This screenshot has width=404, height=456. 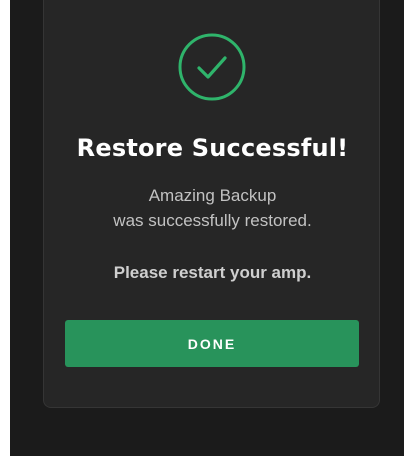 I want to click on backup-name: Amazing Backup, so click(x=212, y=195).